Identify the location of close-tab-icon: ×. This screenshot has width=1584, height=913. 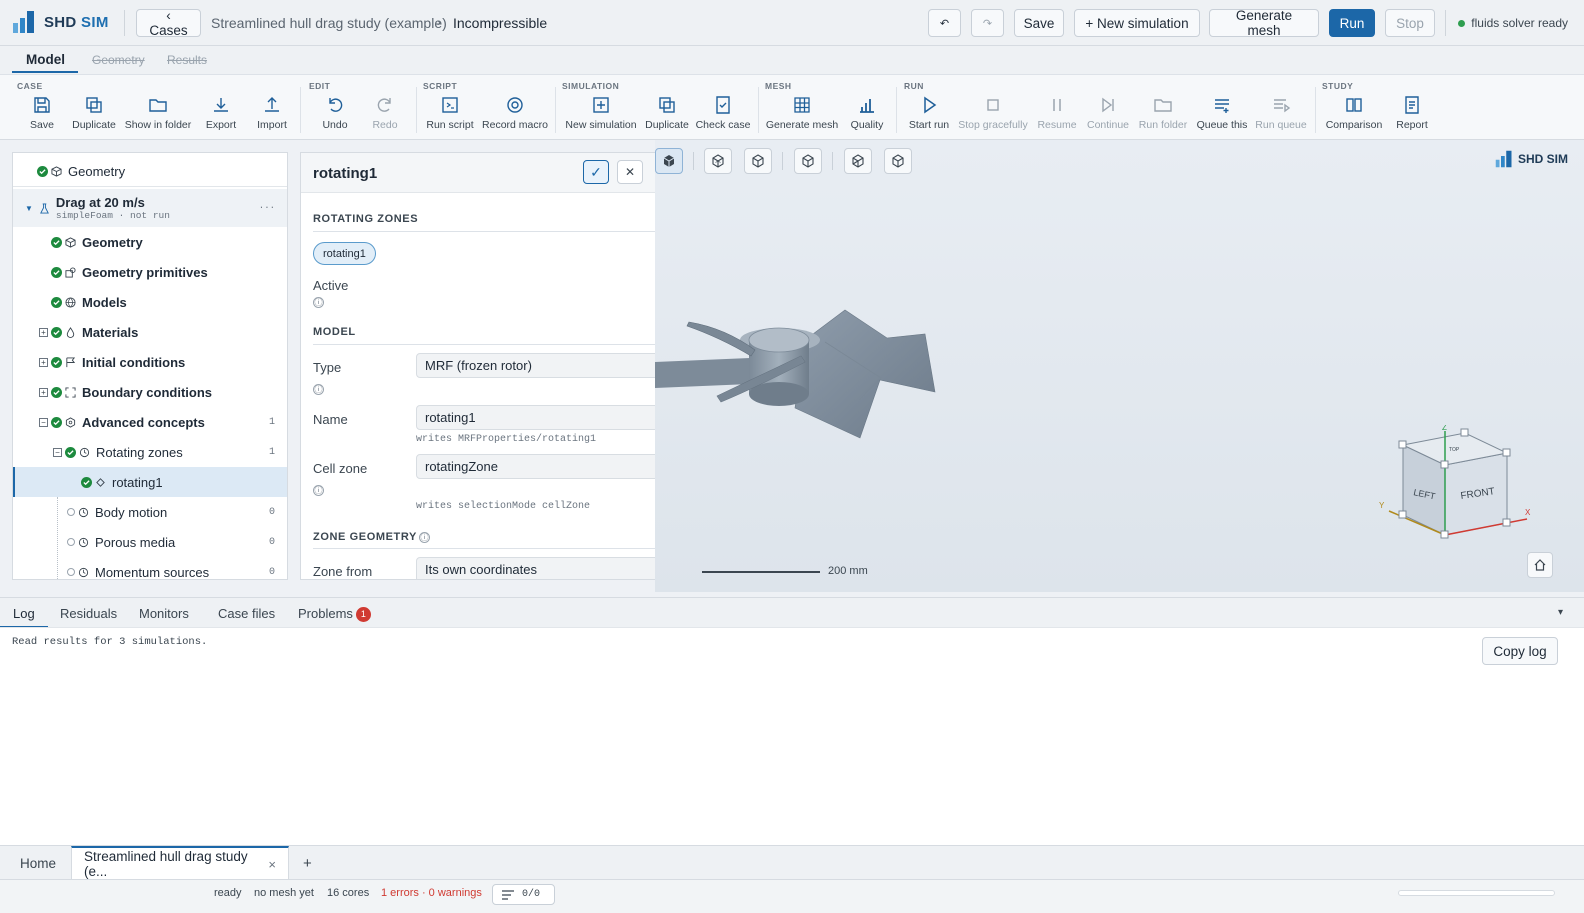
(272, 864).